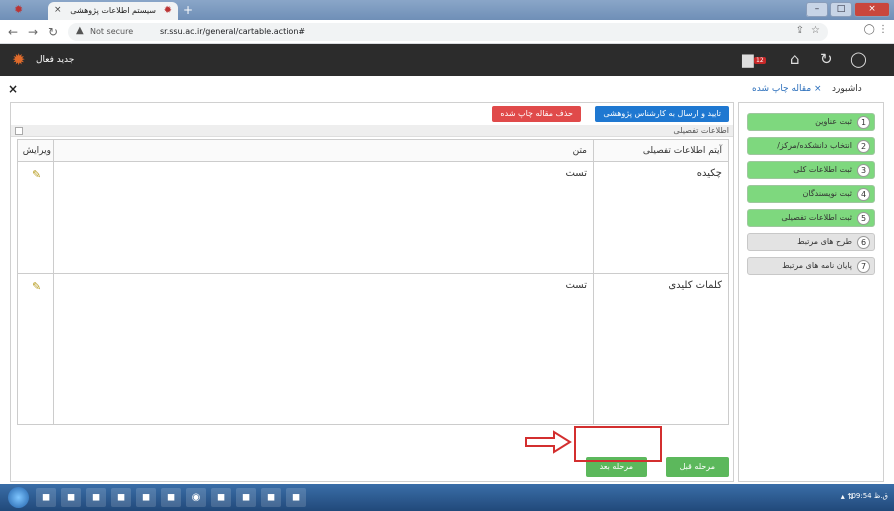 This screenshot has height=511, width=894. Describe the element at coordinates (196, 497) in the screenshot. I see `taskbar-chrome-icon: ◉` at that location.